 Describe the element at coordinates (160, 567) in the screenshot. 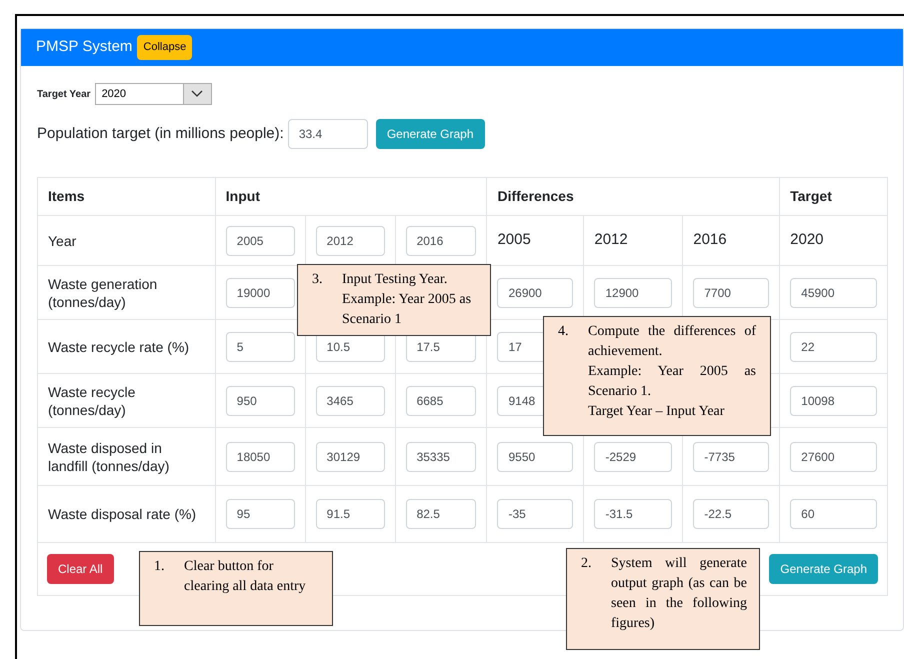

I see `callout-number: 1.` at that location.